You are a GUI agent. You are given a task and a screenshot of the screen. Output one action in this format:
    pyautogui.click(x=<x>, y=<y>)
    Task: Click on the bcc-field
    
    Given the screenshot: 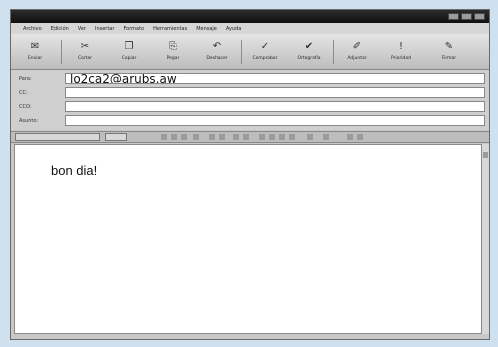 What is the action you would take?
    pyautogui.click(x=275, y=106)
    